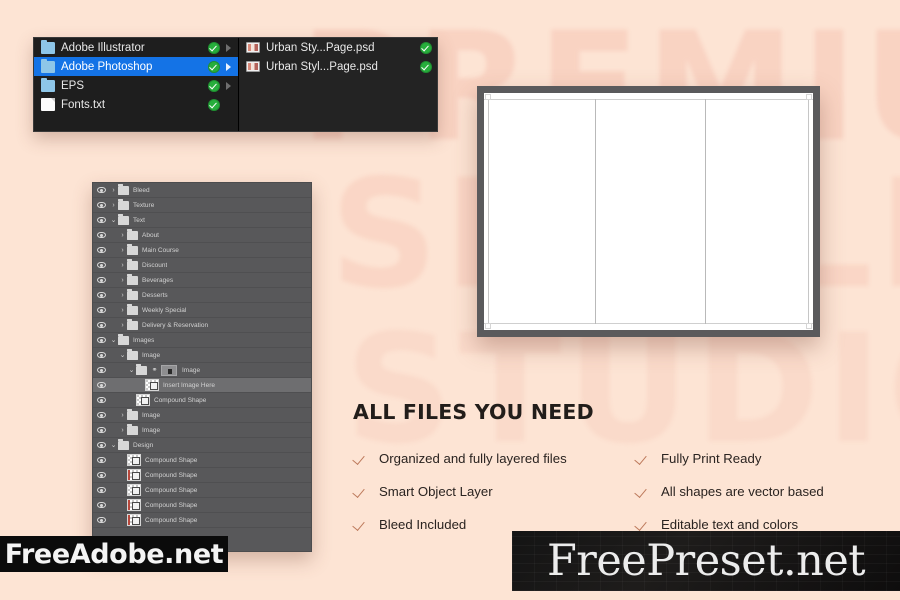 This screenshot has width=900, height=600. Describe the element at coordinates (202, 280) in the screenshot. I see `layer-row: › Beverages` at that location.